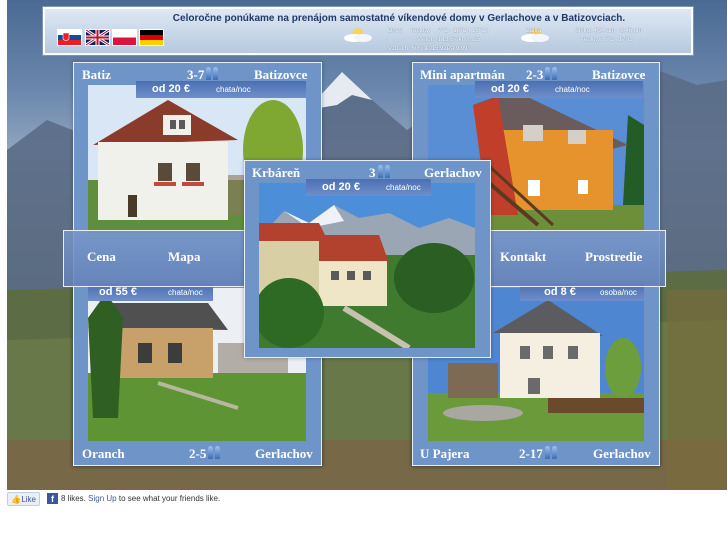 The height and width of the screenshot is (545, 727). Describe the element at coordinates (69, 37) in the screenshot. I see `slovak-flag-icon` at that location.